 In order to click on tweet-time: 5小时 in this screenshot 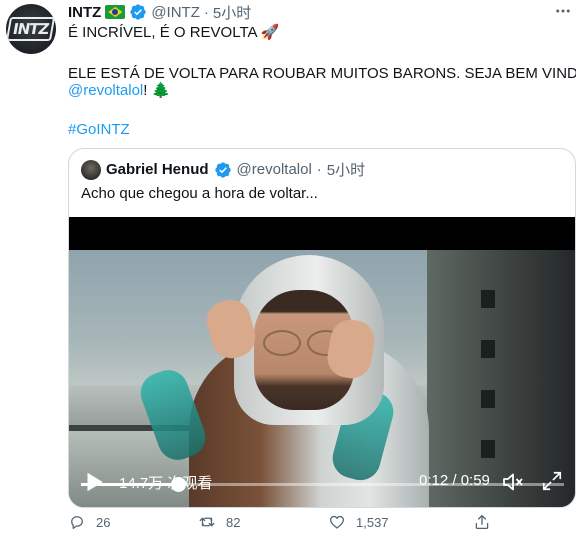, I will do `click(232, 12)`.